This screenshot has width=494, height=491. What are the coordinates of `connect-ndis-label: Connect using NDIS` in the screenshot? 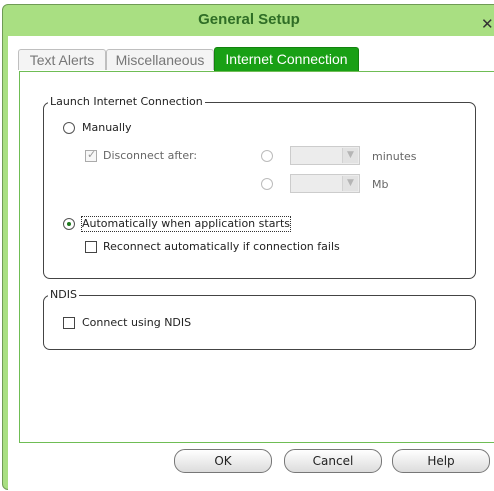 It's located at (137, 322).